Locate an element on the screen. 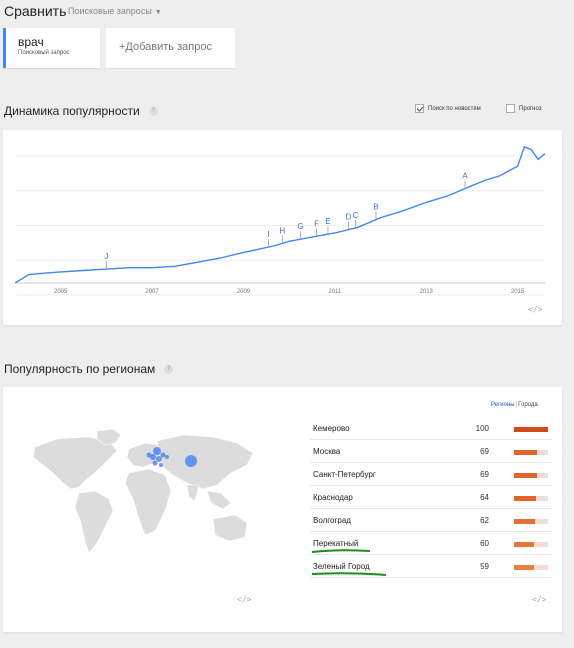  search-term-name: врач is located at coordinates (31, 42).